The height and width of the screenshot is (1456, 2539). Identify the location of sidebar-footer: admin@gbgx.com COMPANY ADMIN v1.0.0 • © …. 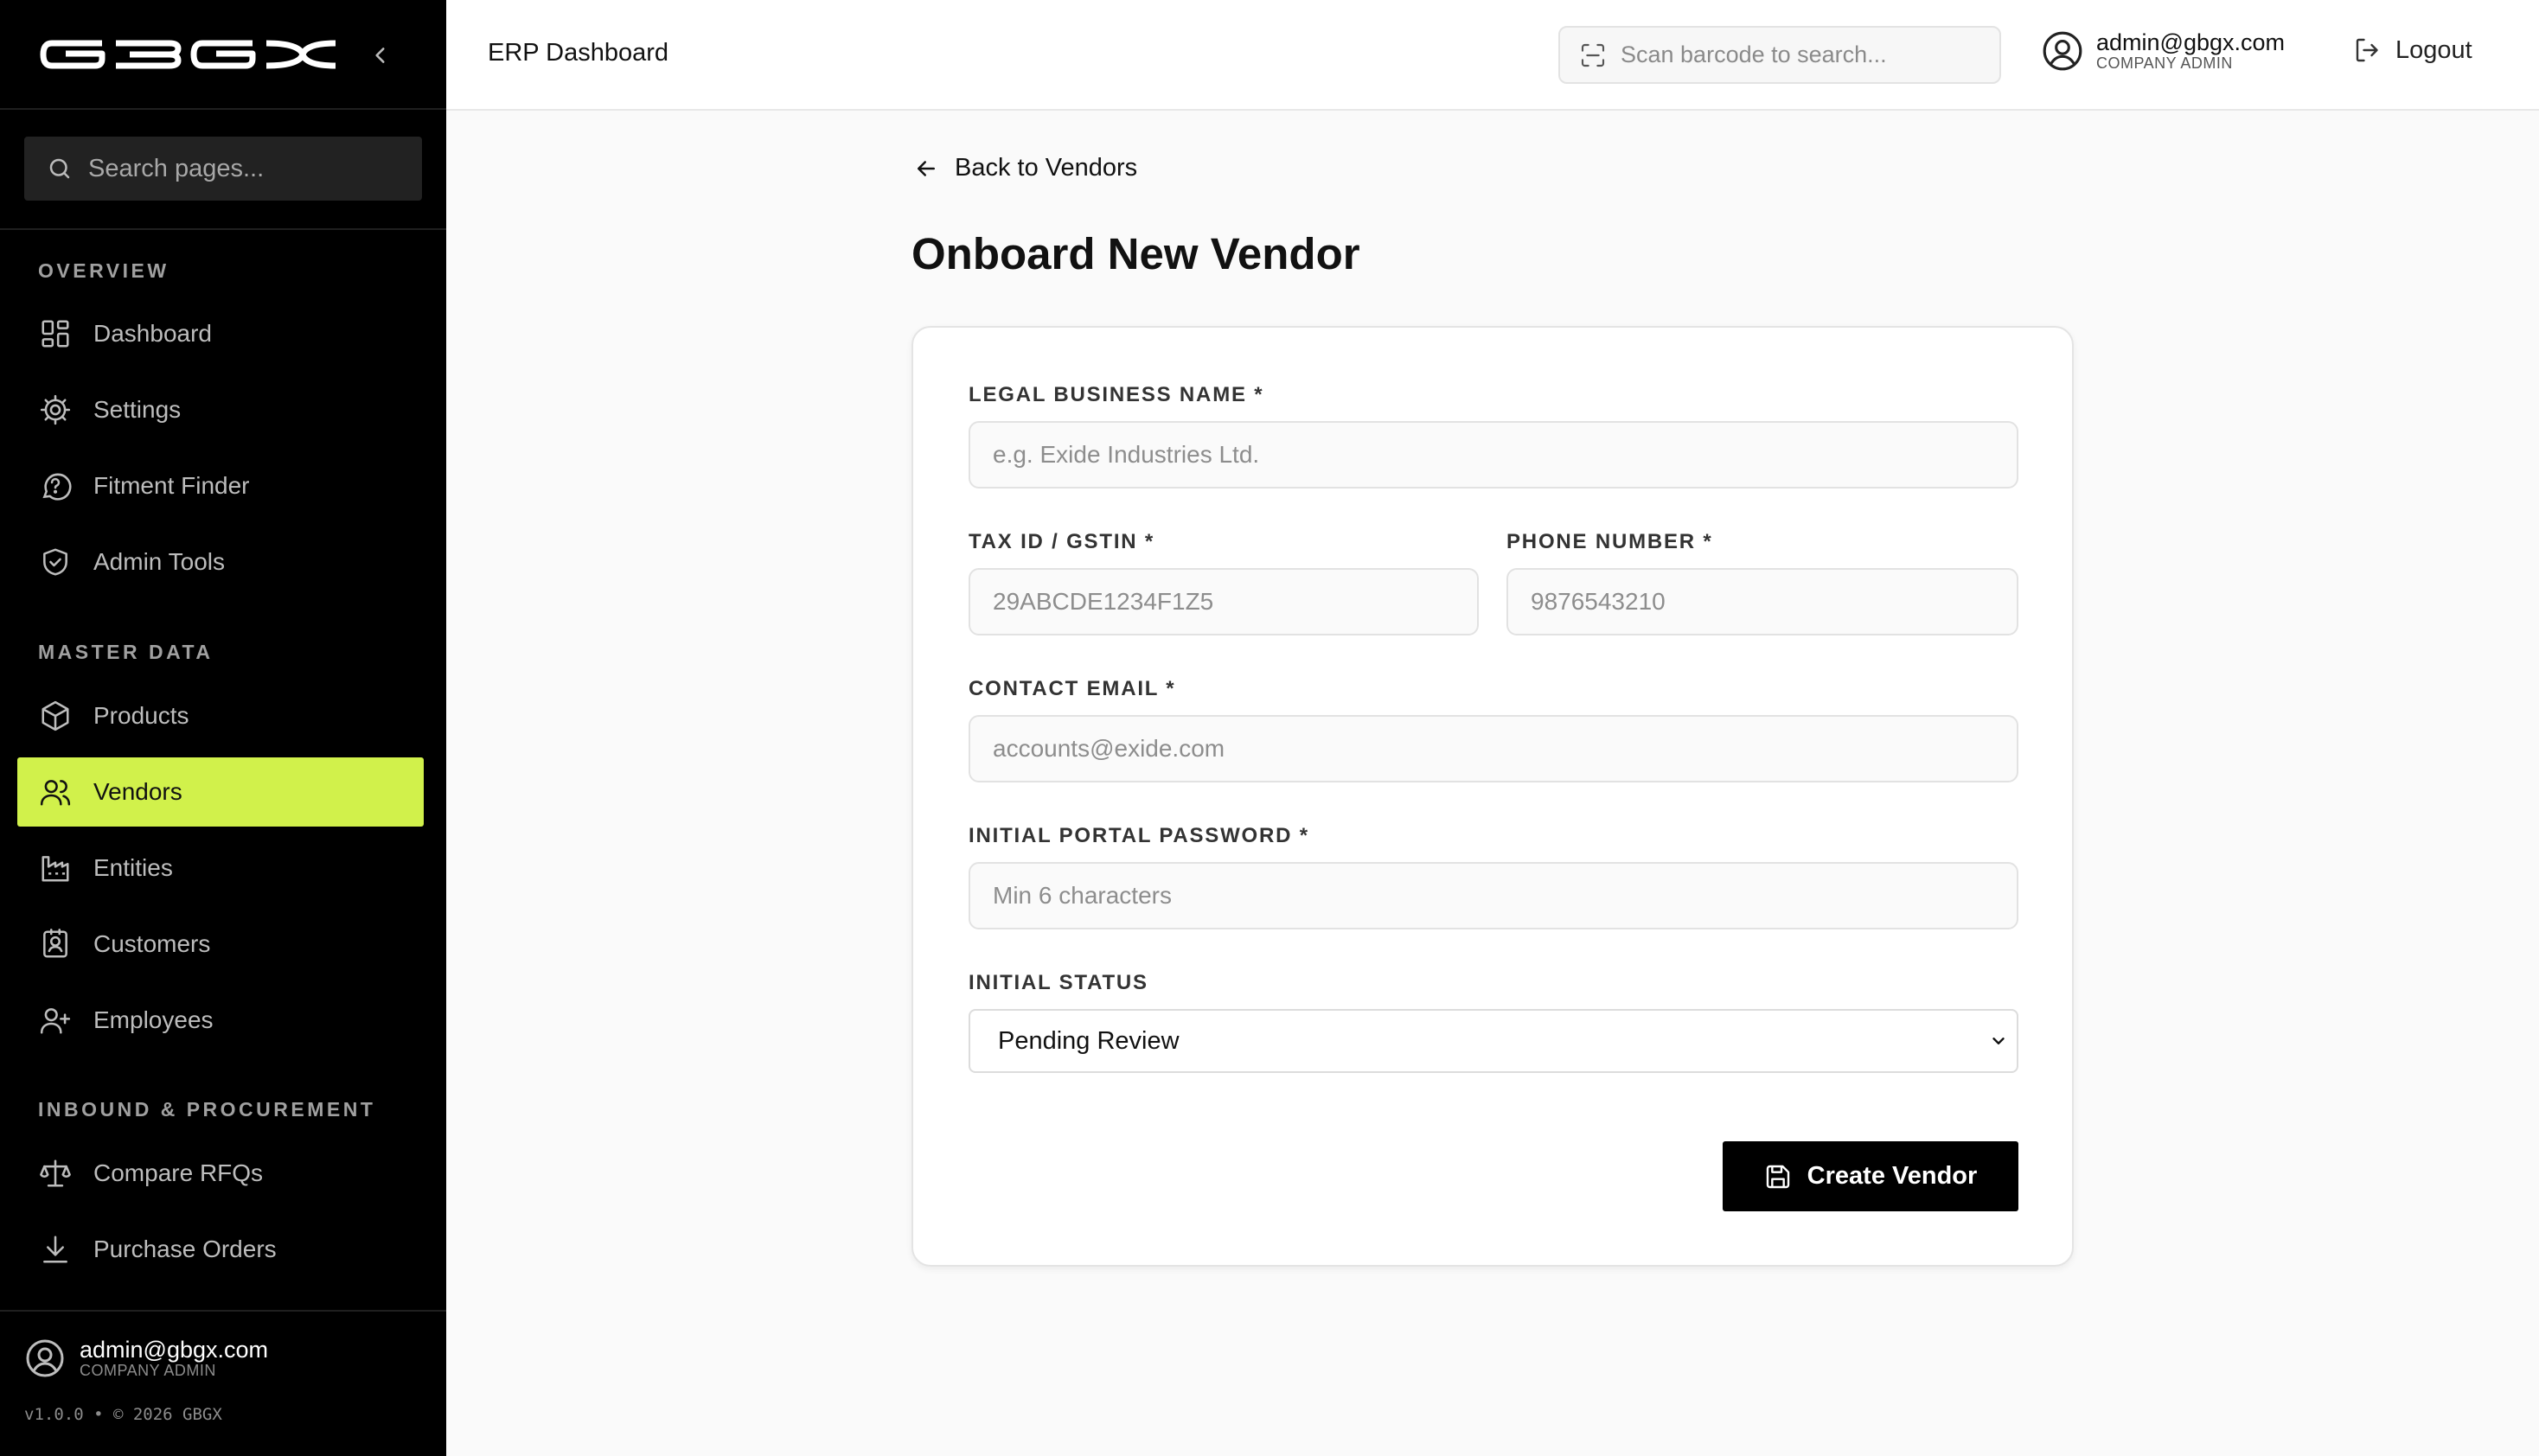
(223, 1383).